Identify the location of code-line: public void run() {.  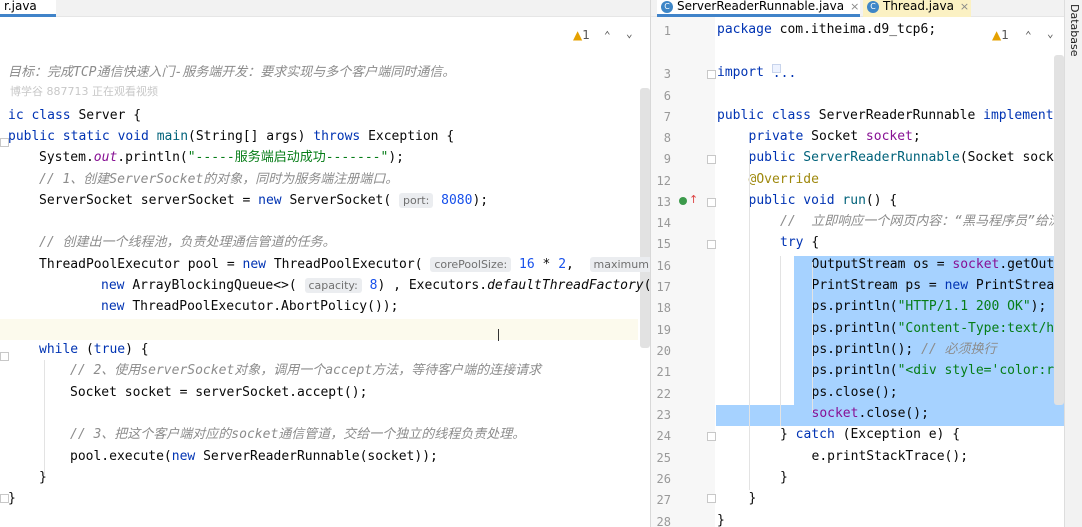
(823, 201).